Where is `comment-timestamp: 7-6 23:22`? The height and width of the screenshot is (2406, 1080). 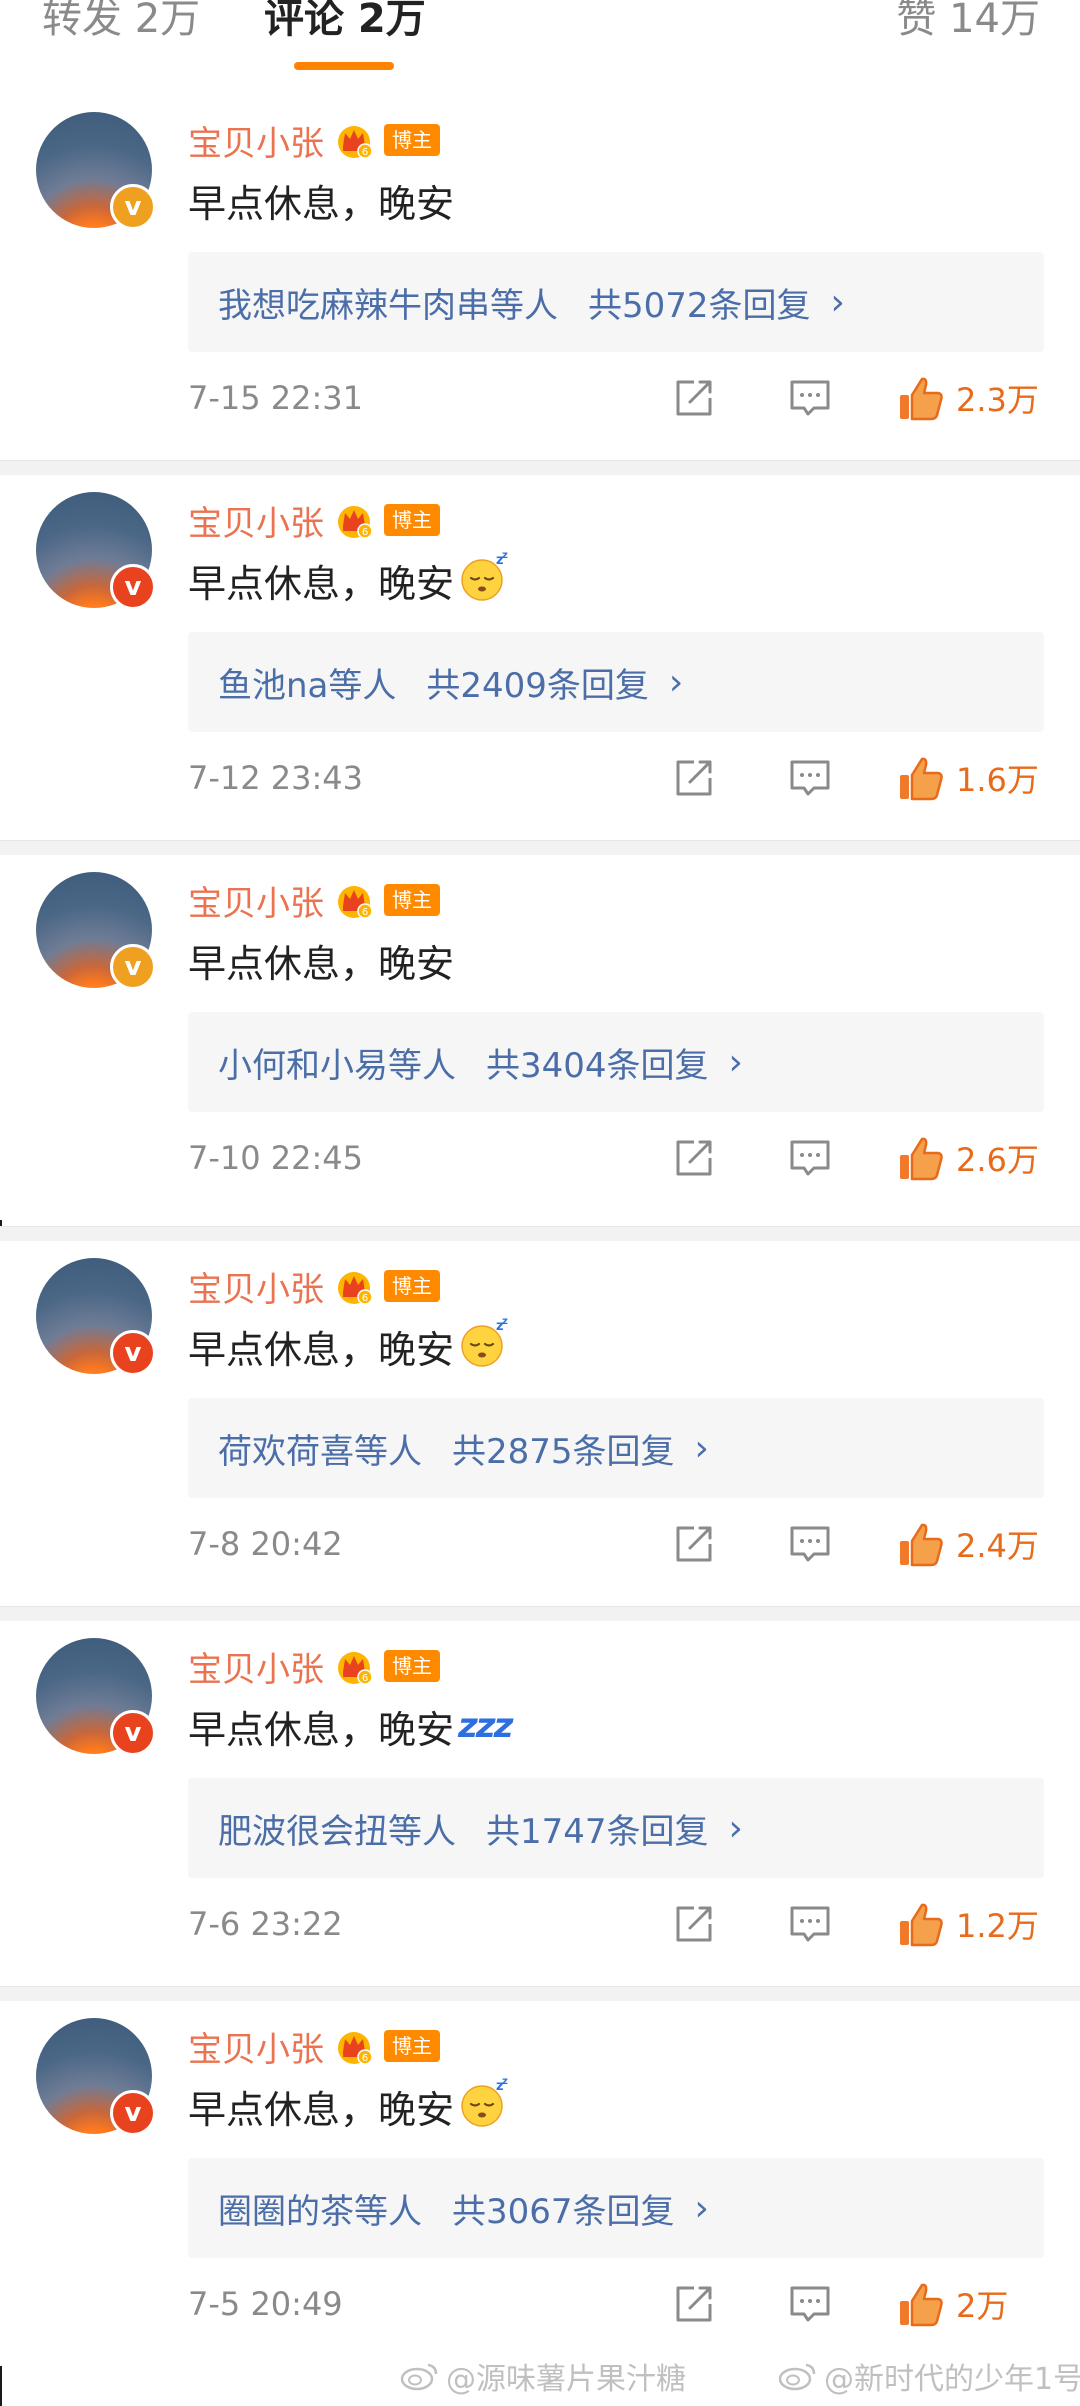
comment-timestamp: 7-6 23:22 is located at coordinates (265, 1924).